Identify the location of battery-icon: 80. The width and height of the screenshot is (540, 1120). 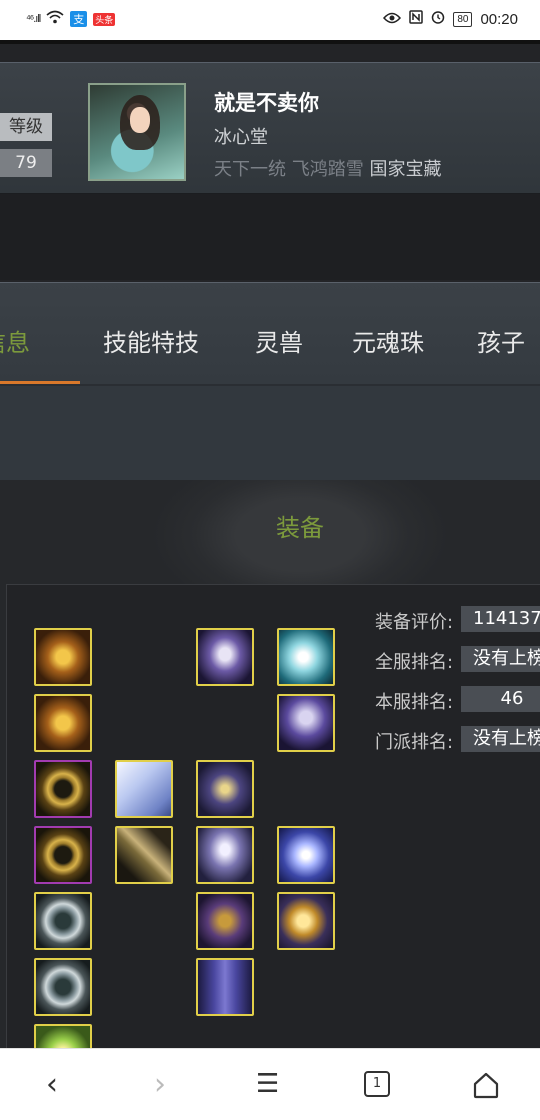
(463, 19).